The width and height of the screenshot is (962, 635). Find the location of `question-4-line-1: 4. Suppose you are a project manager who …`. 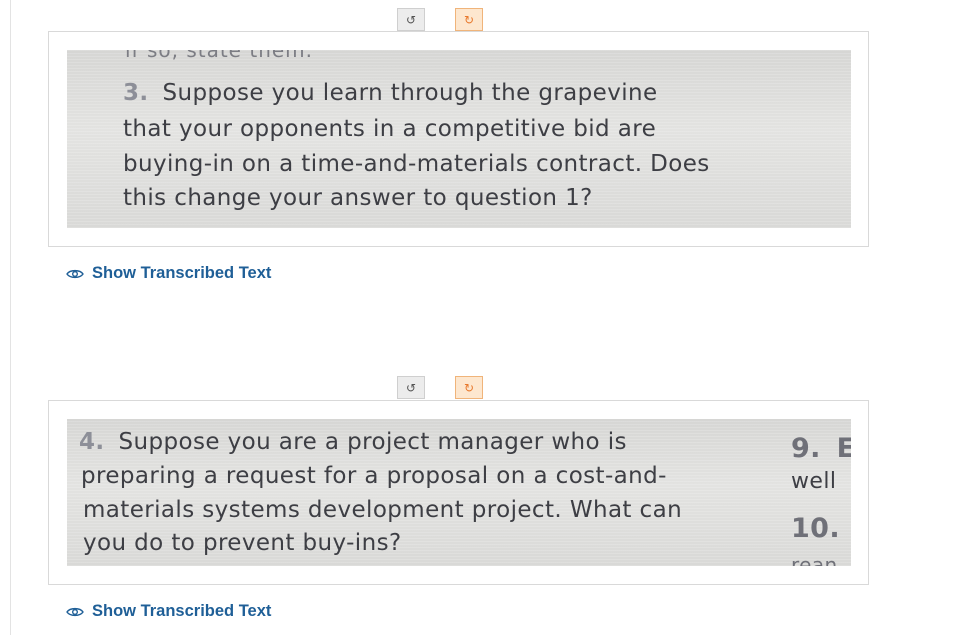

question-4-line-1: 4. Suppose you are a project manager who … is located at coordinates (353, 442).